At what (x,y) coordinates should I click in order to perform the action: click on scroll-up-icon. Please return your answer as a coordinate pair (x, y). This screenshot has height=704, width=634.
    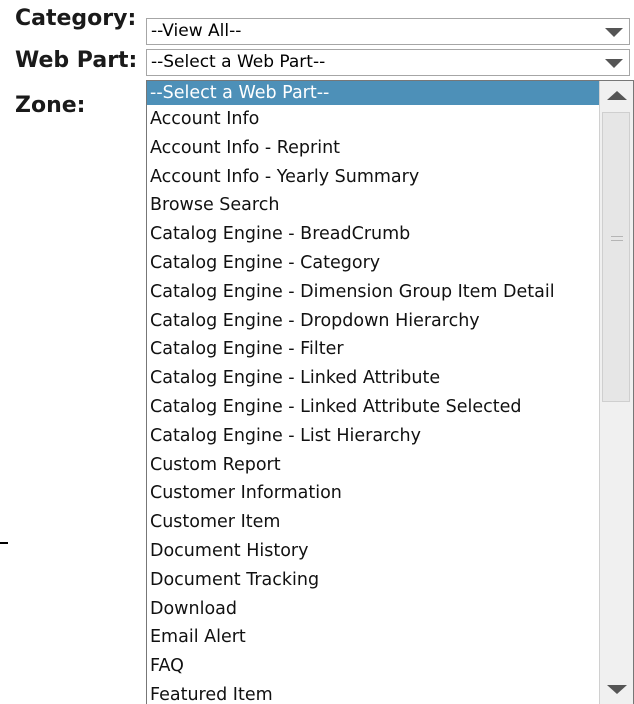
    Looking at the image, I should click on (617, 95).